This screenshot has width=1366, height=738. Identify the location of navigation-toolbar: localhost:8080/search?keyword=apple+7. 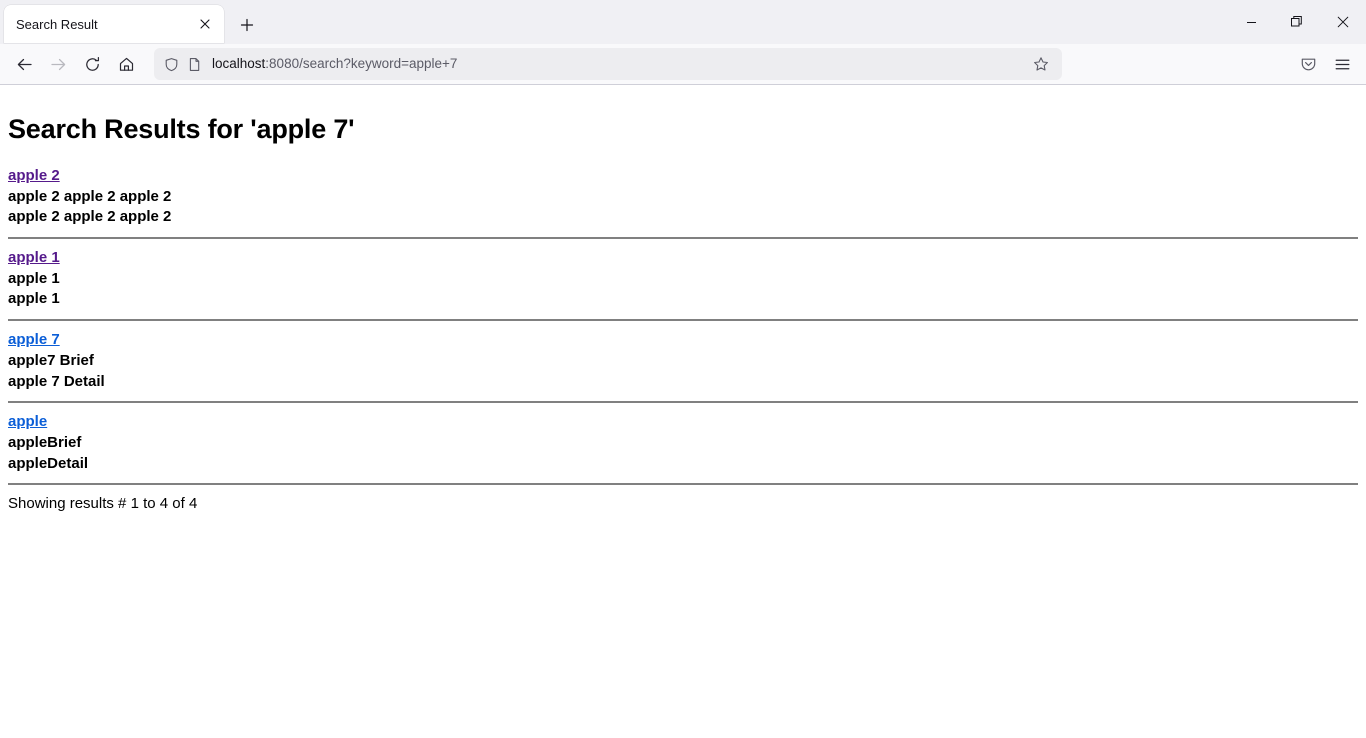
(683, 64).